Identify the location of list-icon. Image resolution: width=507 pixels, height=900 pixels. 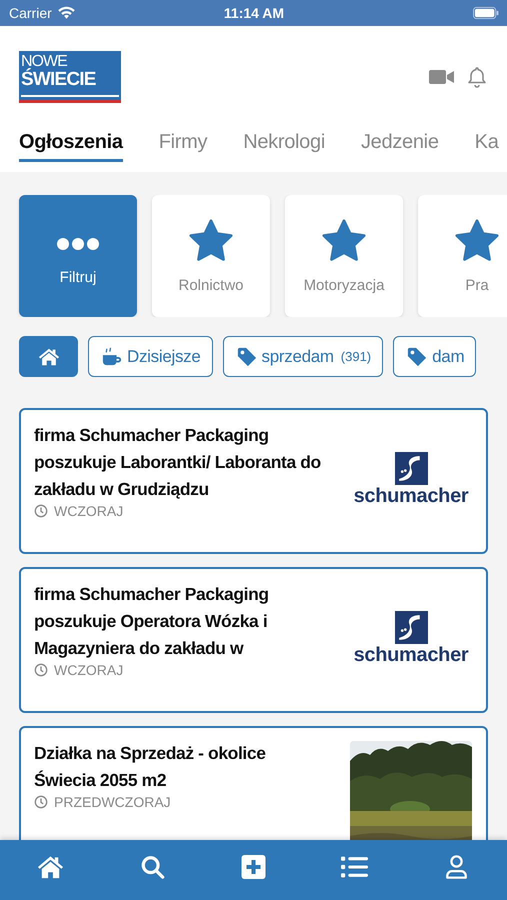
(354, 867).